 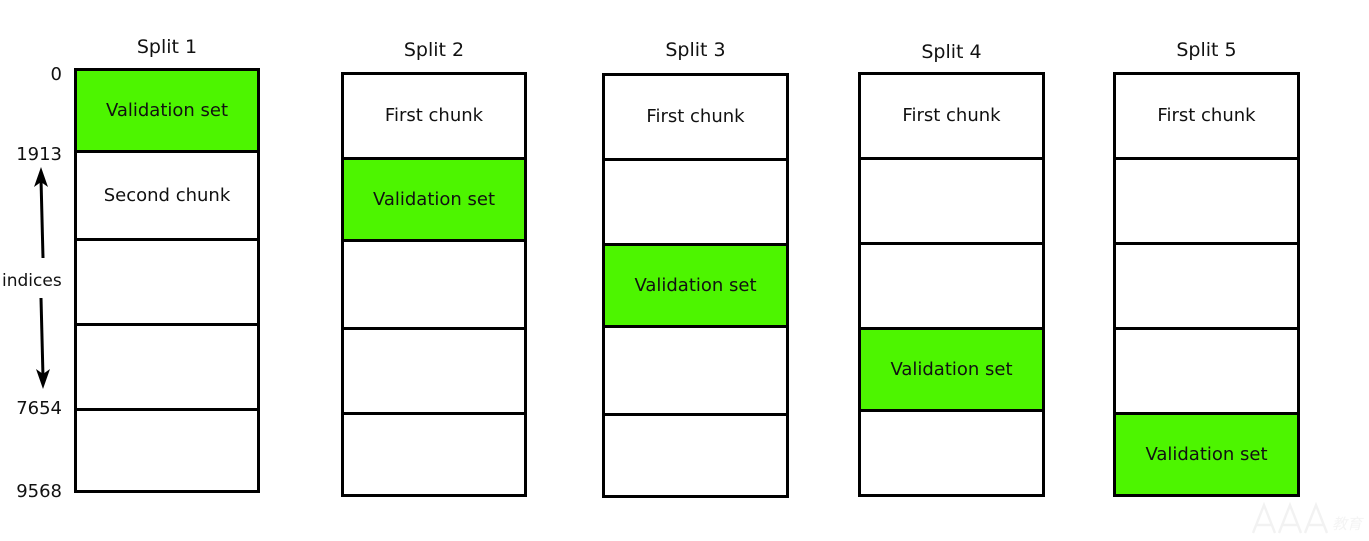 I want to click on chunk-label: Second chunk, so click(x=167, y=195).